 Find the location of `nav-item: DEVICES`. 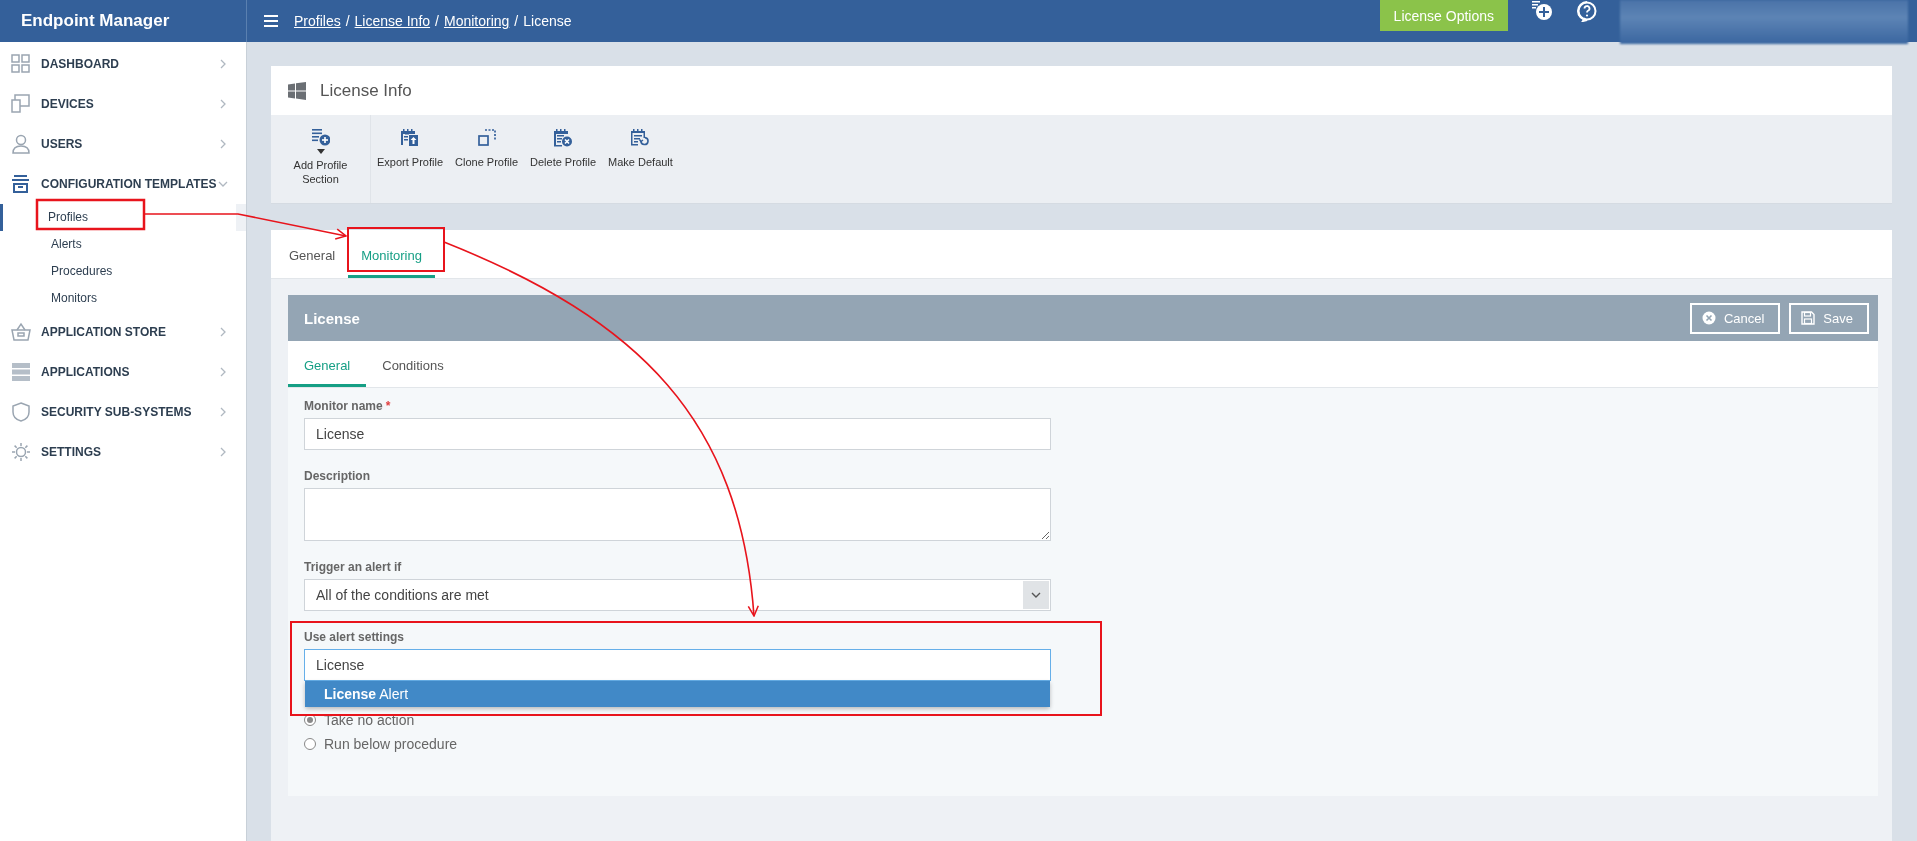

nav-item: DEVICES is located at coordinates (123, 104).